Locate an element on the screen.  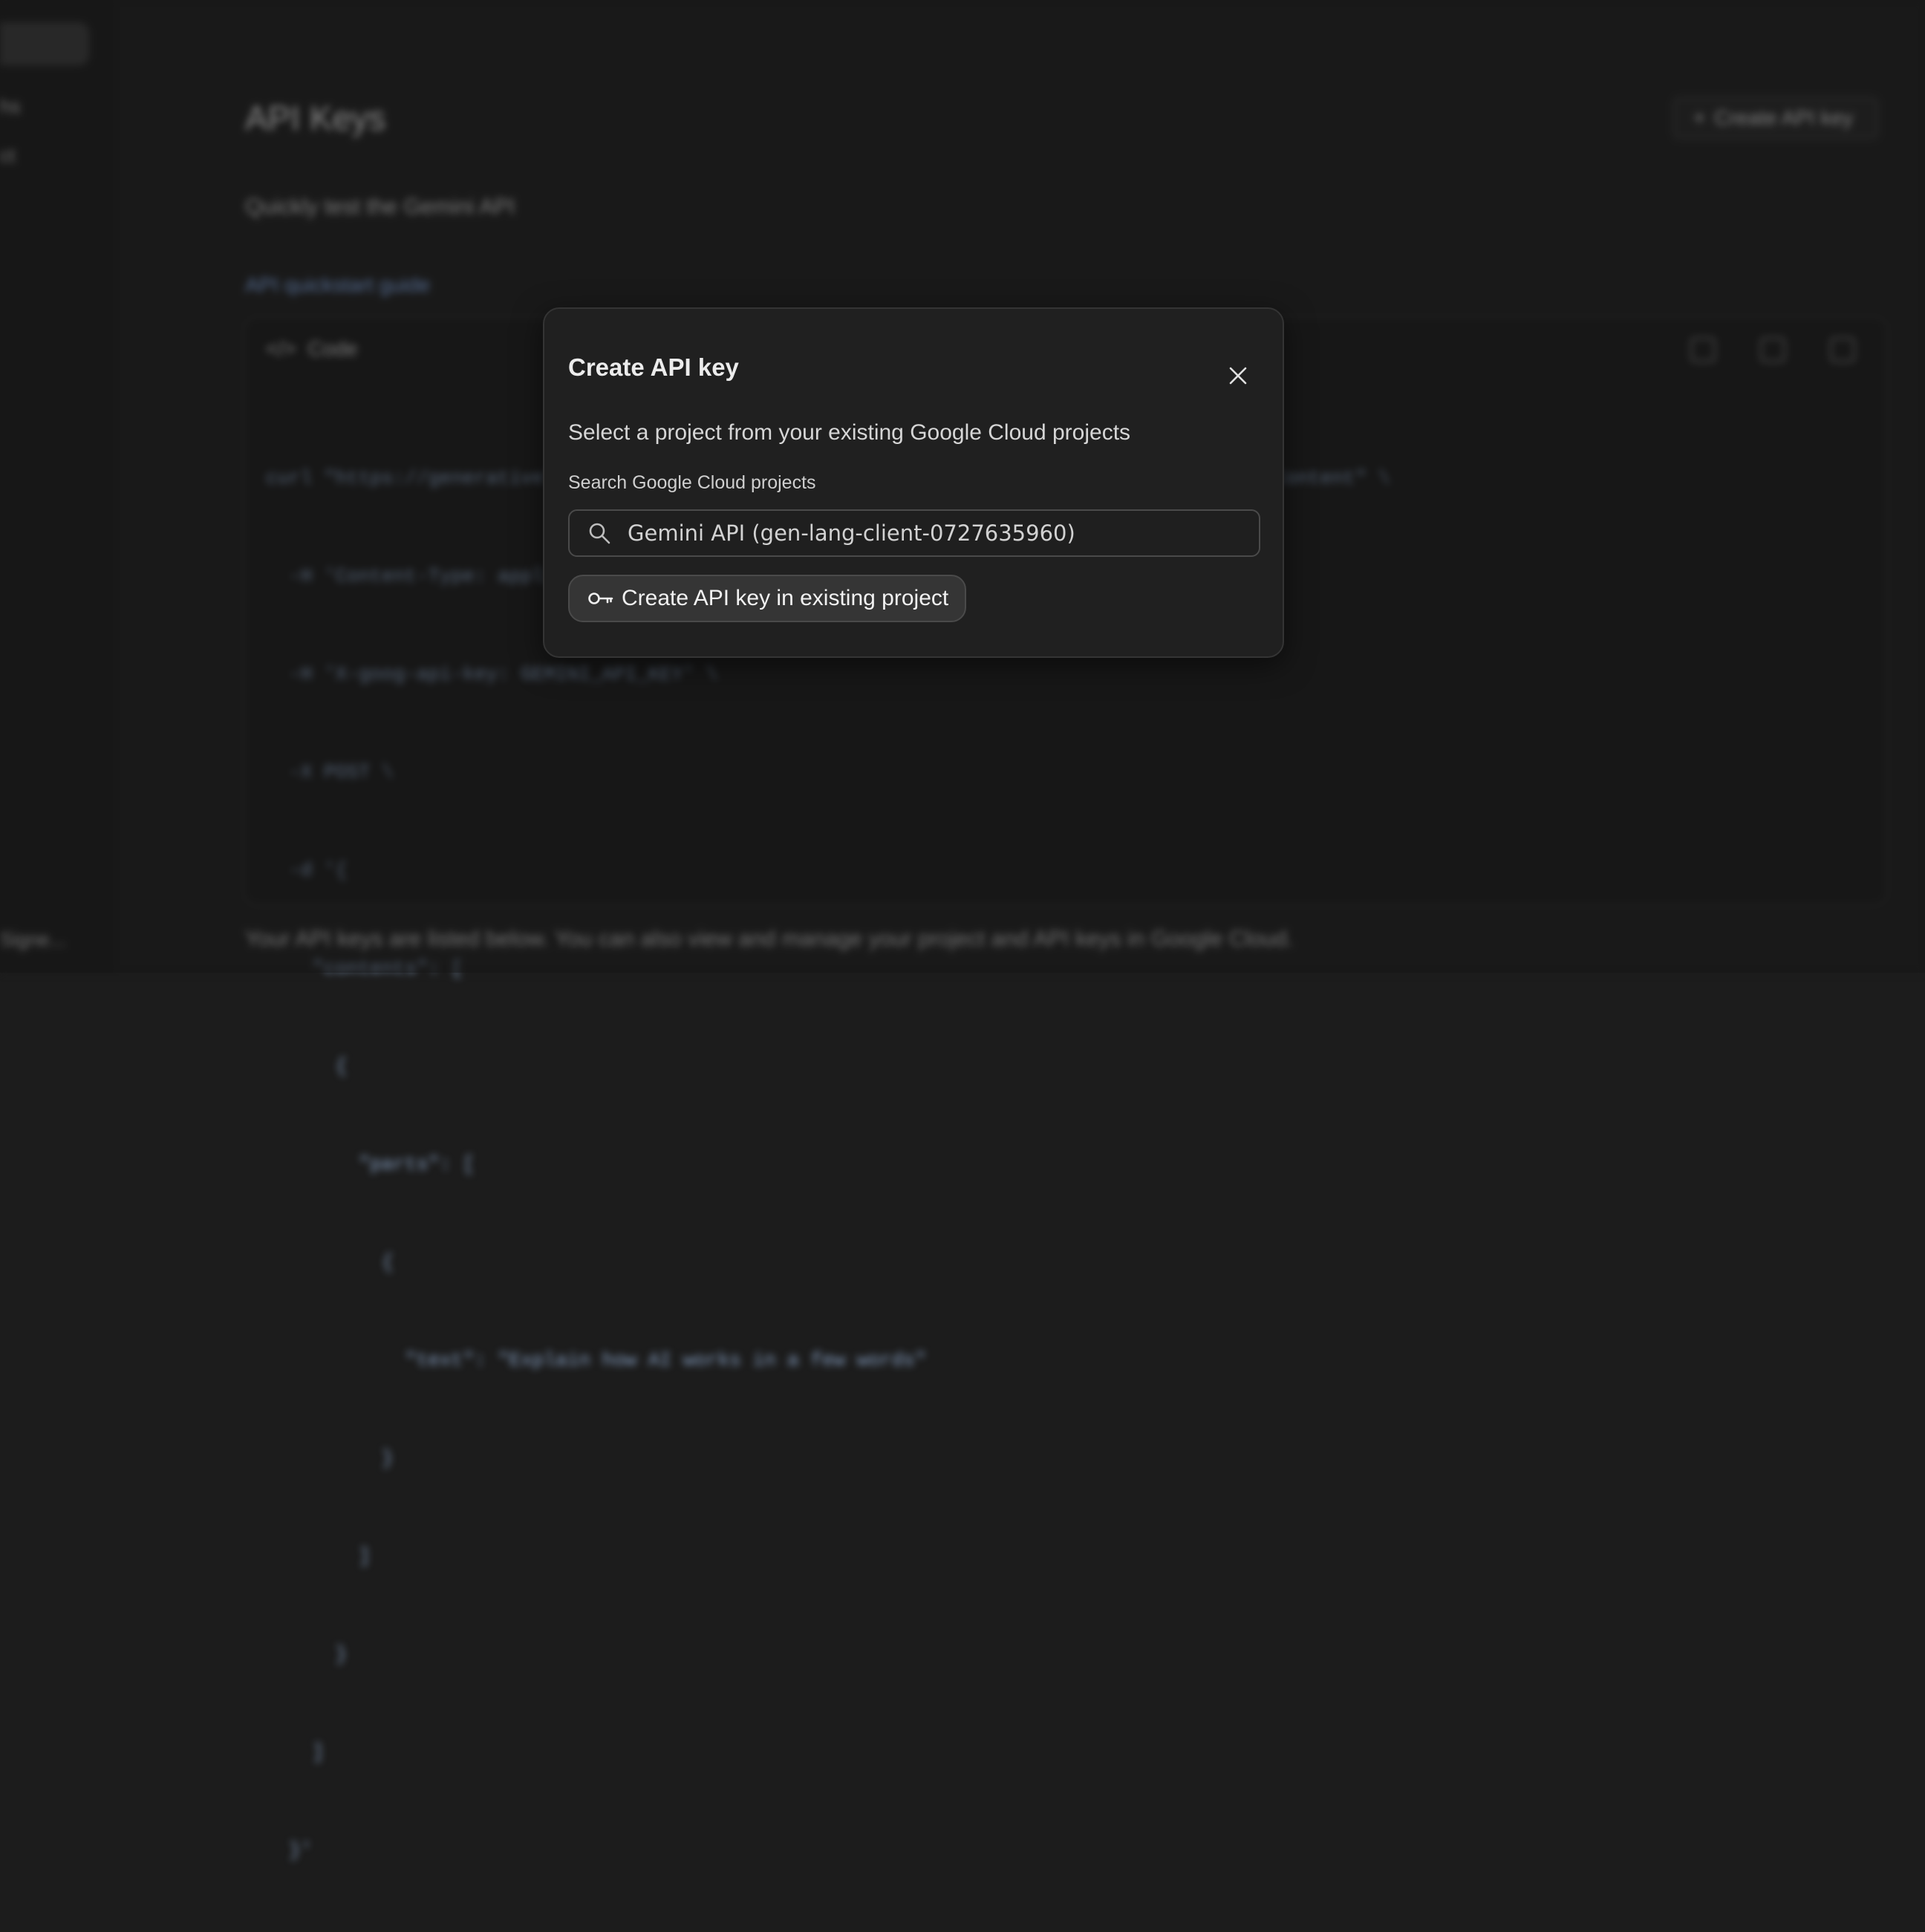
create-api-key-in-existing-project-button: Create API key in existing project is located at coordinates (767, 599).